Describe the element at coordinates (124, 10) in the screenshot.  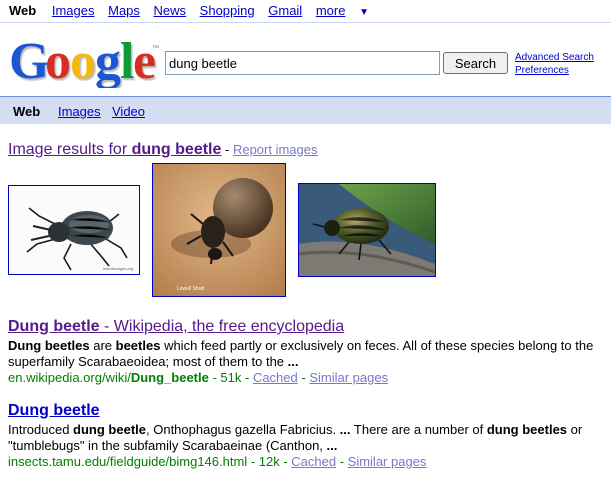
I see `nav-maps-link: Maps` at that location.